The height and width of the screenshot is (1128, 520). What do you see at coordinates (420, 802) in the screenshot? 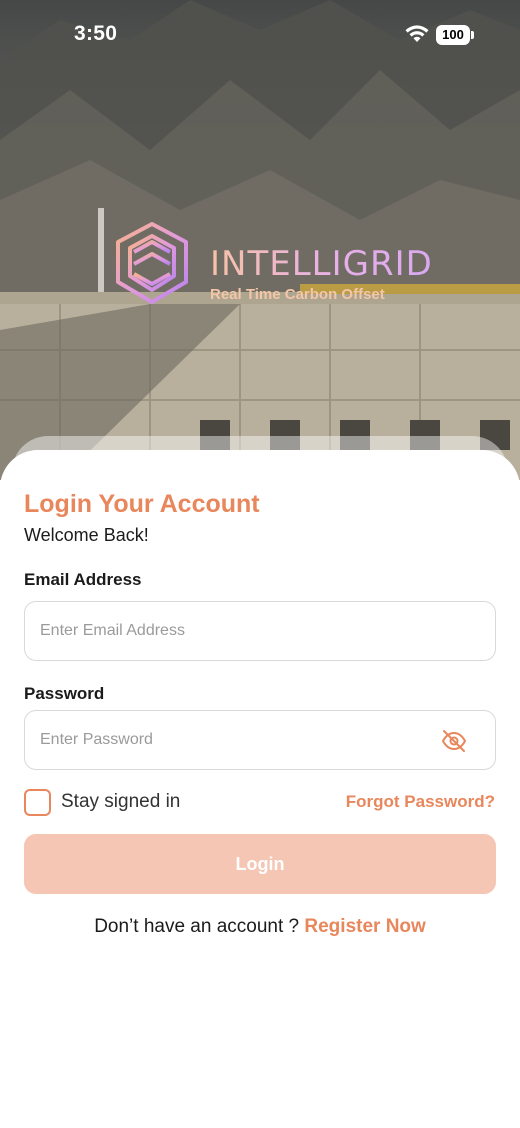
I see `forgot-password-link: Forgot Password?` at bounding box center [420, 802].